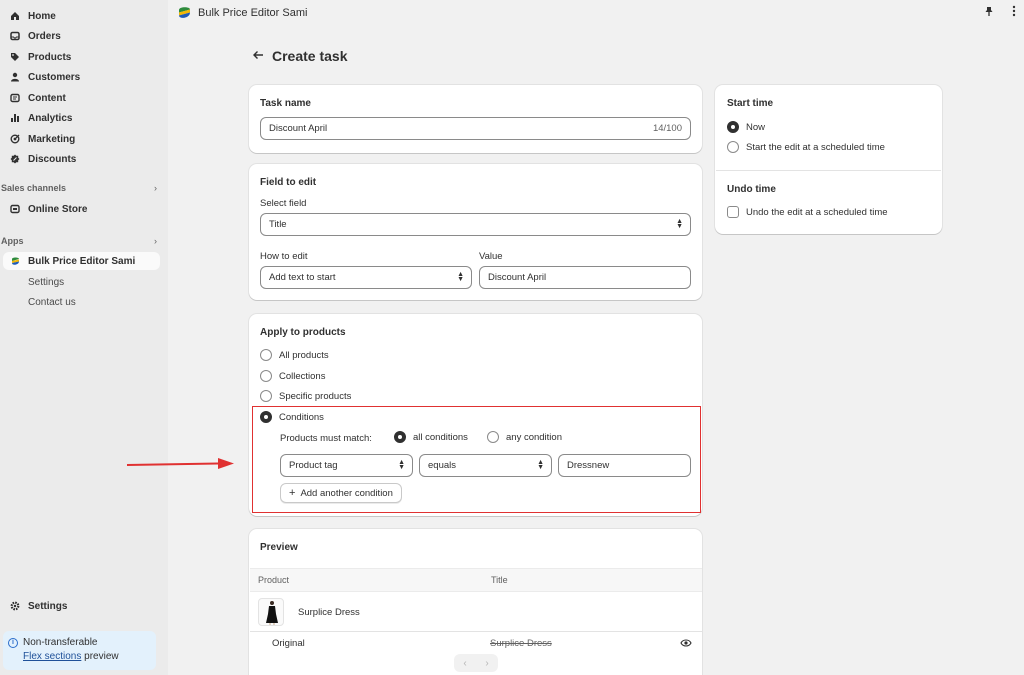  Describe the element at coordinates (517, 277) in the screenshot. I see `value-input-text: Discount April` at that location.